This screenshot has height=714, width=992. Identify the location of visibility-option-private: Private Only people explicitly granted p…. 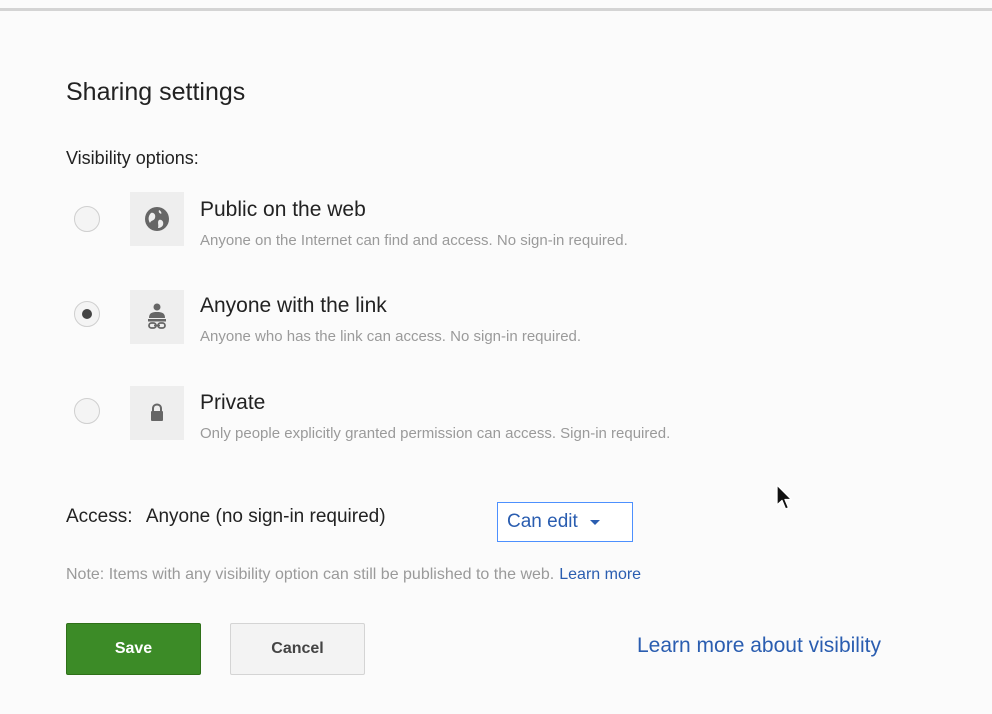
(496, 421).